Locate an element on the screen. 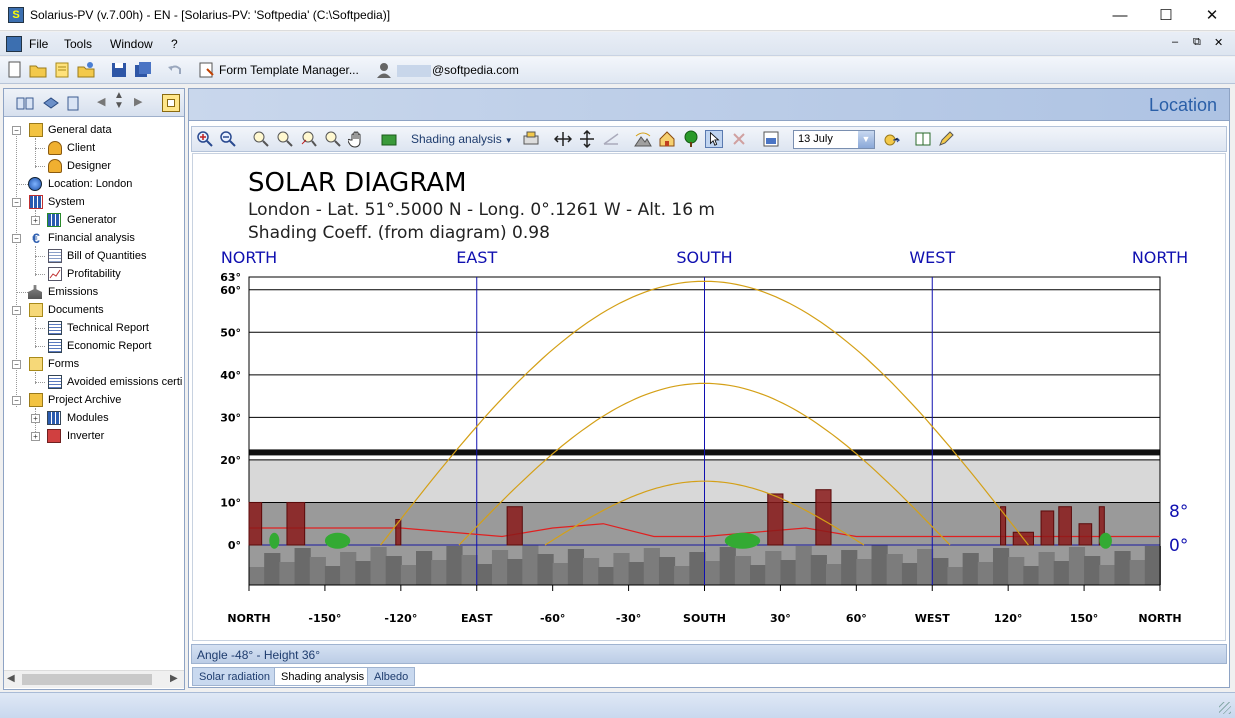 This screenshot has width=1235, height=718. direction-label: NORTH is located at coordinates (249, 257).